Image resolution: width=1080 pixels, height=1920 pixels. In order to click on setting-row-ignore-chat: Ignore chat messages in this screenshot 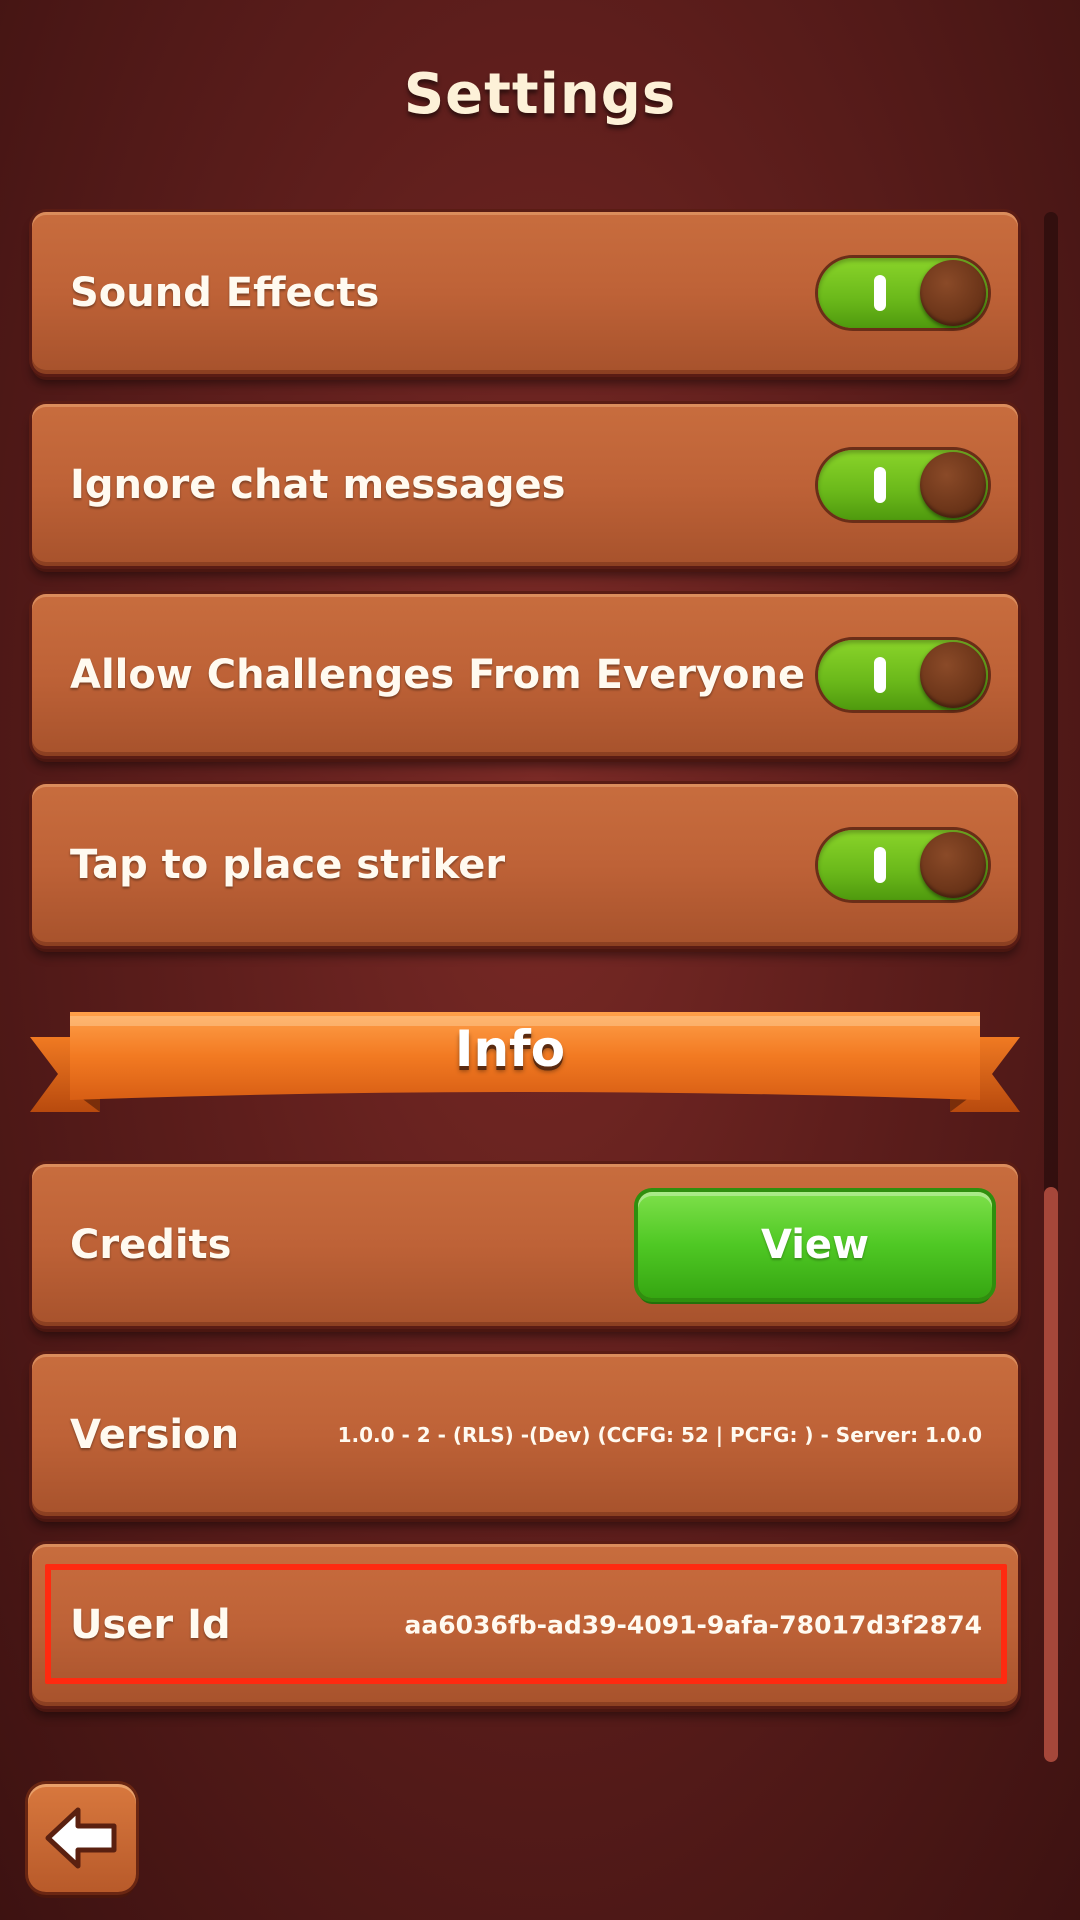, I will do `click(525, 485)`.